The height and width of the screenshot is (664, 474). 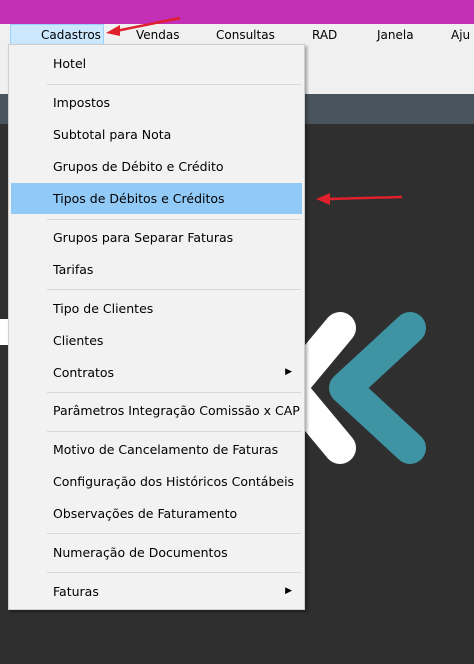 I want to click on menu-item-tipo-de-clientes: Tipo de Clientes, so click(x=156, y=308).